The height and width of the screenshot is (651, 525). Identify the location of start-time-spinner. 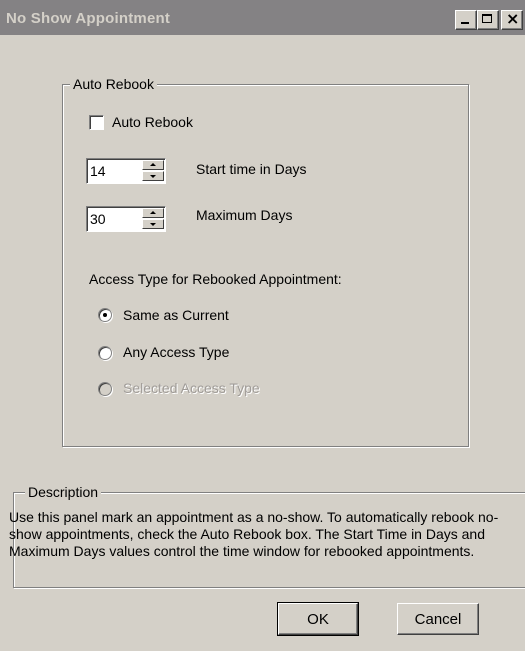
(126, 171).